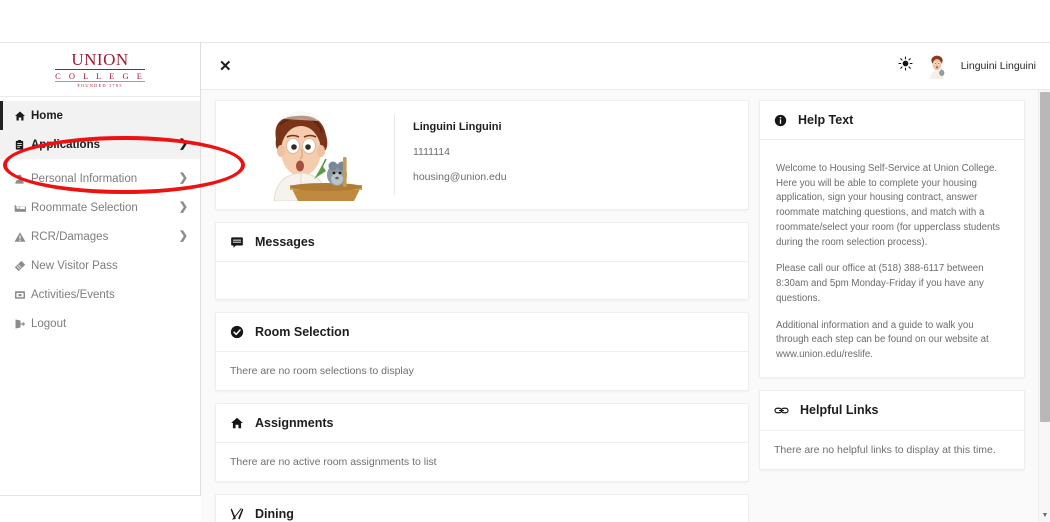  Describe the element at coordinates (237, 514) in the screenshot. I see `utensils-icon` at that location.